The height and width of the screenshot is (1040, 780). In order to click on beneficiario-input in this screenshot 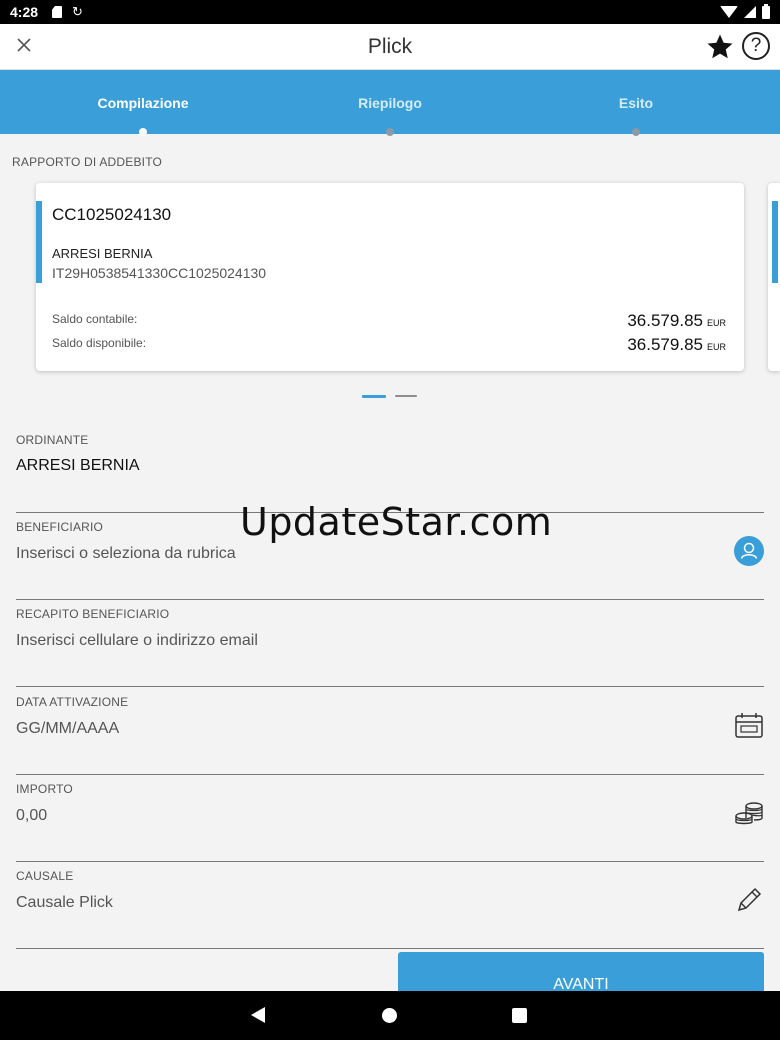, I will do `click(366, 554)`.